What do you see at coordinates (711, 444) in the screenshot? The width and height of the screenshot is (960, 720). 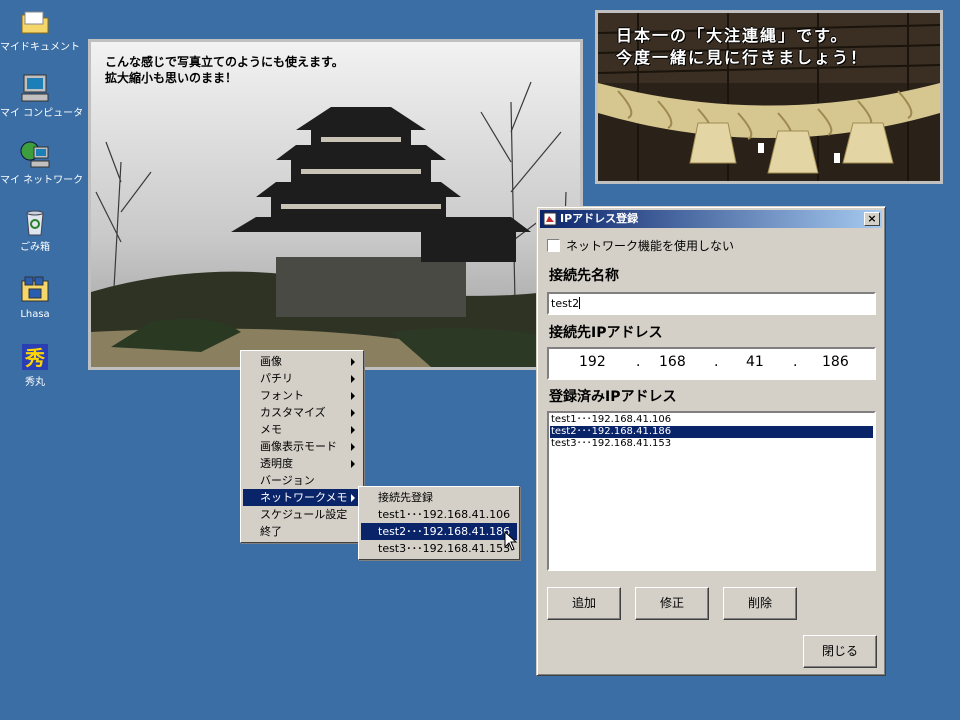 I see `list-item: test3･･･192.168.41.153` at bounding box center [711, 444].